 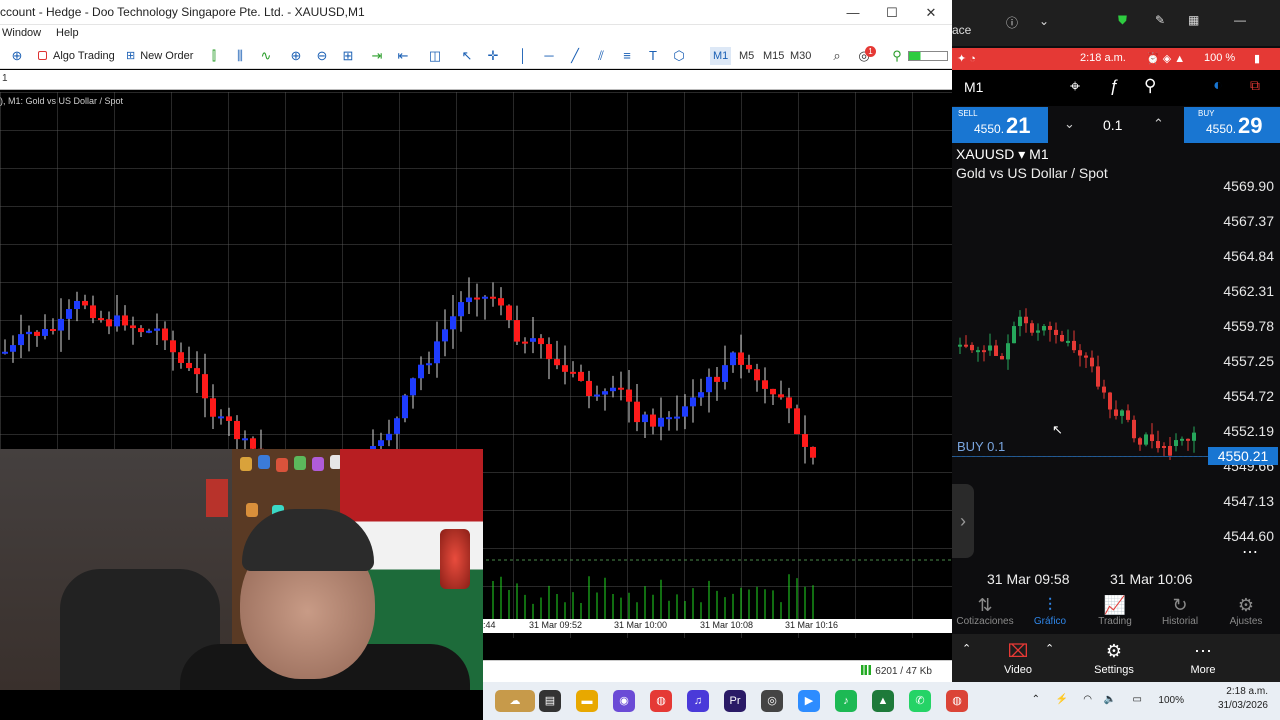 What do you see at coordinates (1075, 86) in the screenshot?
I see `crosshair-icon: ⌖` at bounding box center [1075, 86].